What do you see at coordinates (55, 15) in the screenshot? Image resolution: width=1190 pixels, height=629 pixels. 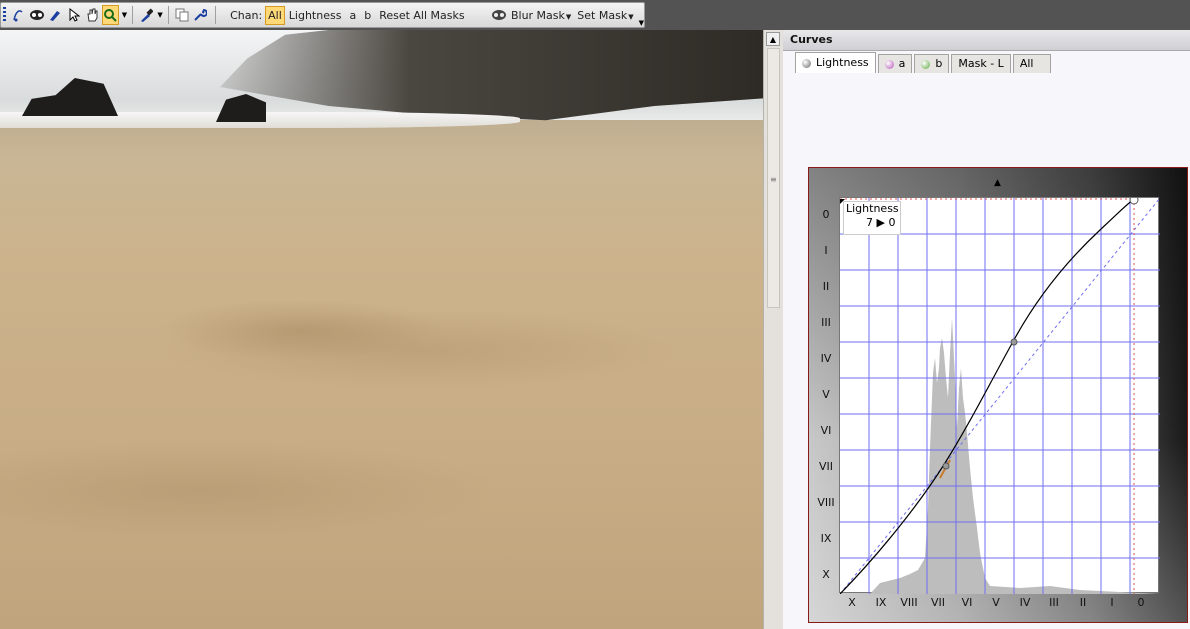 I see `brush-tool-icon` at bounding box center [55, 15].